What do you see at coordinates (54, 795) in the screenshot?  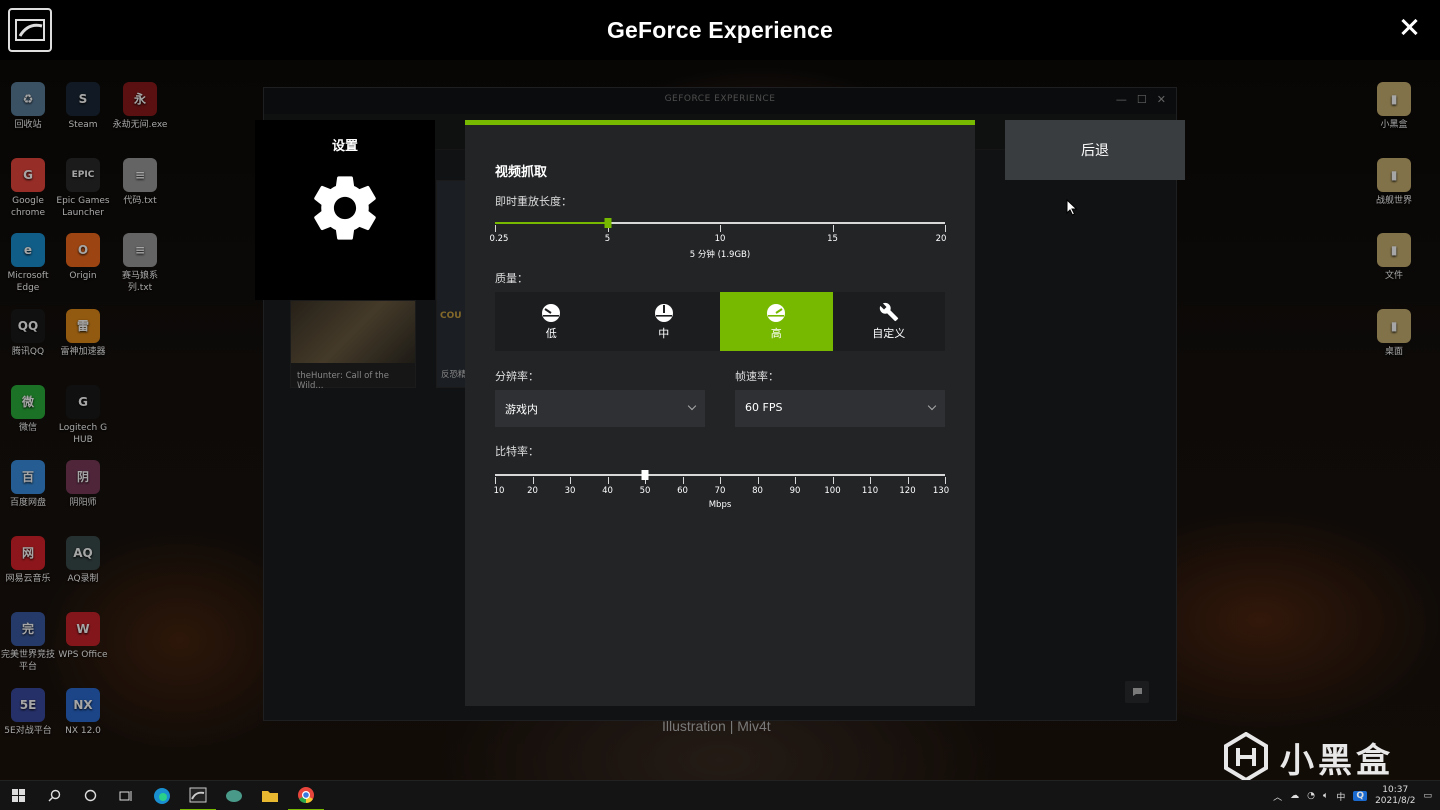 I see `search-button` at bounding box center [54, 795].